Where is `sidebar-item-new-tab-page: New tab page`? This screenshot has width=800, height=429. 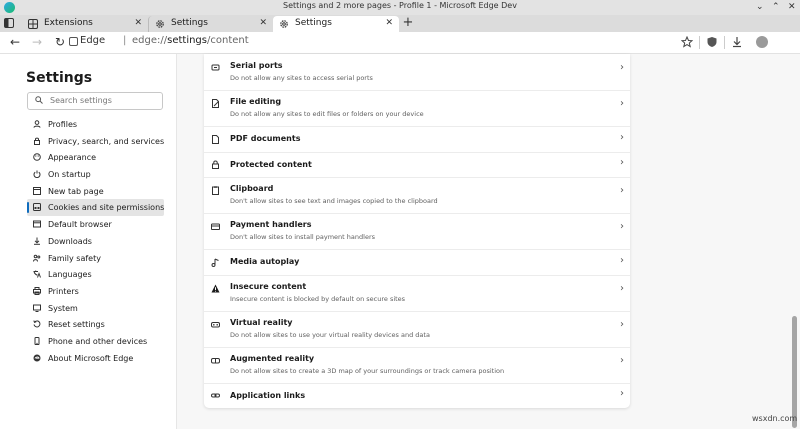 sidebar-item-new-tab-page: New tab page is located at coordinates (95, 191).